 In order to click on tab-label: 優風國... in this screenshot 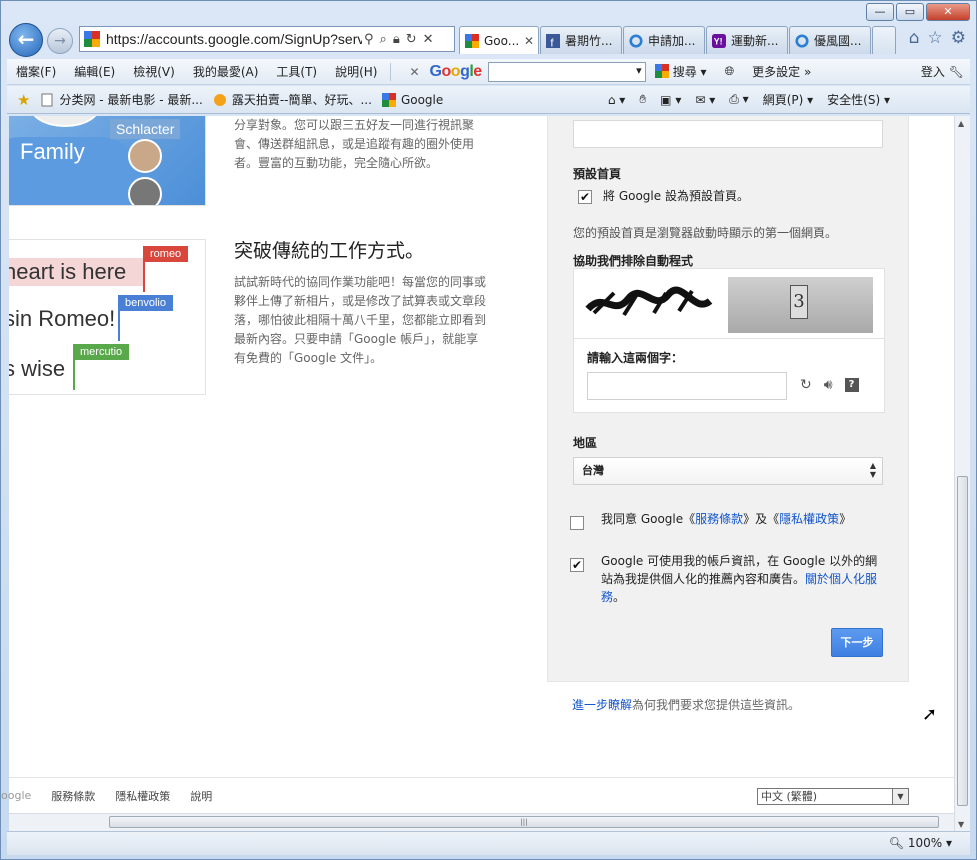, I will do `click(838, 41)`.